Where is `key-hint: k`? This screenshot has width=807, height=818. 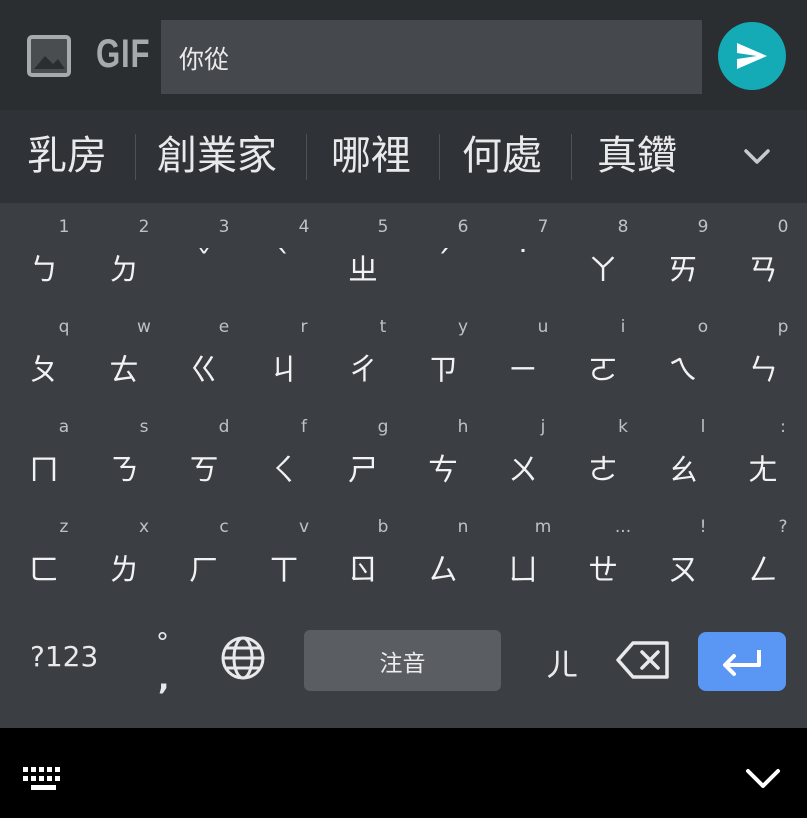 key-hint: k is located at coordinates (623, 427).